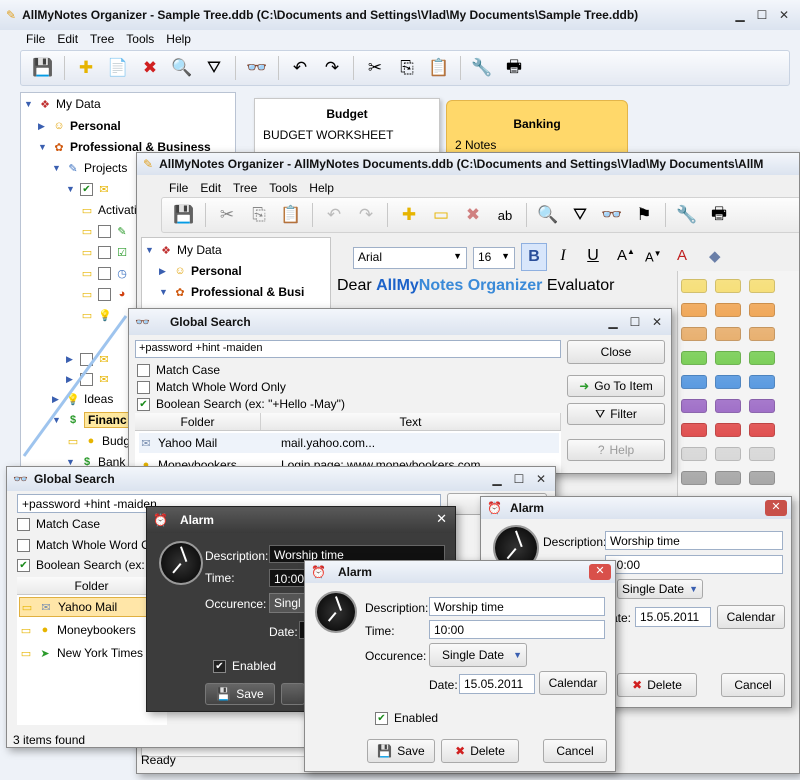 The width and height of the screenshot is (800, 780). What do you see at coordinates (593, 256) in the screenshot?
I see `underline-button: U` at bounding box center [593, 256].